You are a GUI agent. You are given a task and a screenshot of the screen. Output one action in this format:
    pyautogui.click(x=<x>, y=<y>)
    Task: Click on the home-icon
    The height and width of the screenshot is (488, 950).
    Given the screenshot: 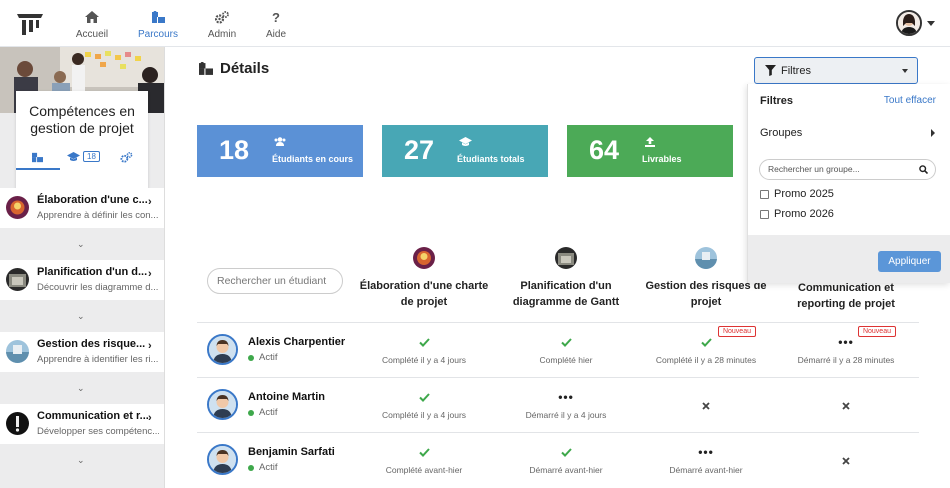 What is the action you would take?
    pyautogui.click(x=92, y=18)
    